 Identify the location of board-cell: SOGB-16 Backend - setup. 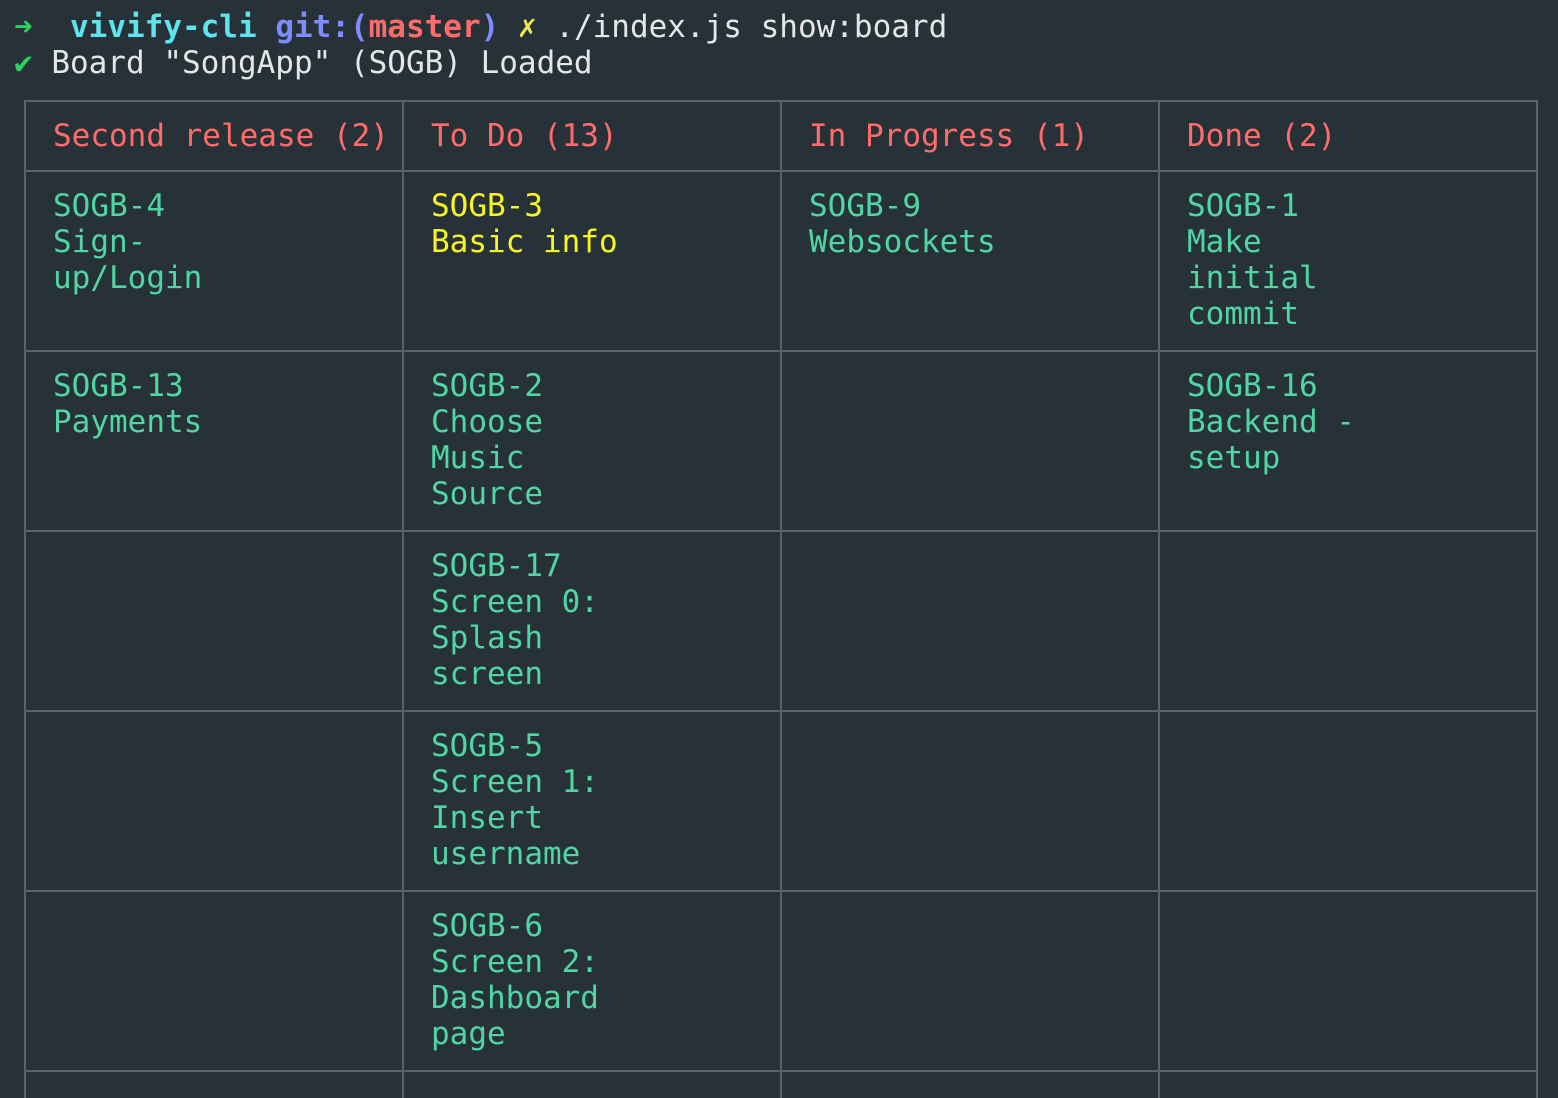
(1348, 441).